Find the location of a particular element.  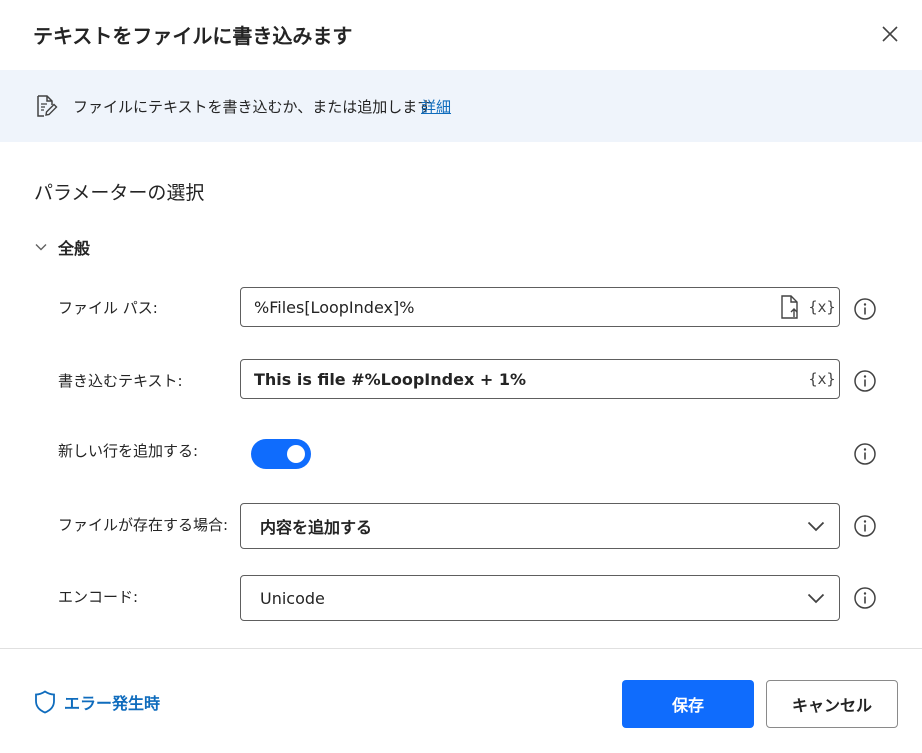

cancel-button: キャンセル is located at coordinates (832, 704).